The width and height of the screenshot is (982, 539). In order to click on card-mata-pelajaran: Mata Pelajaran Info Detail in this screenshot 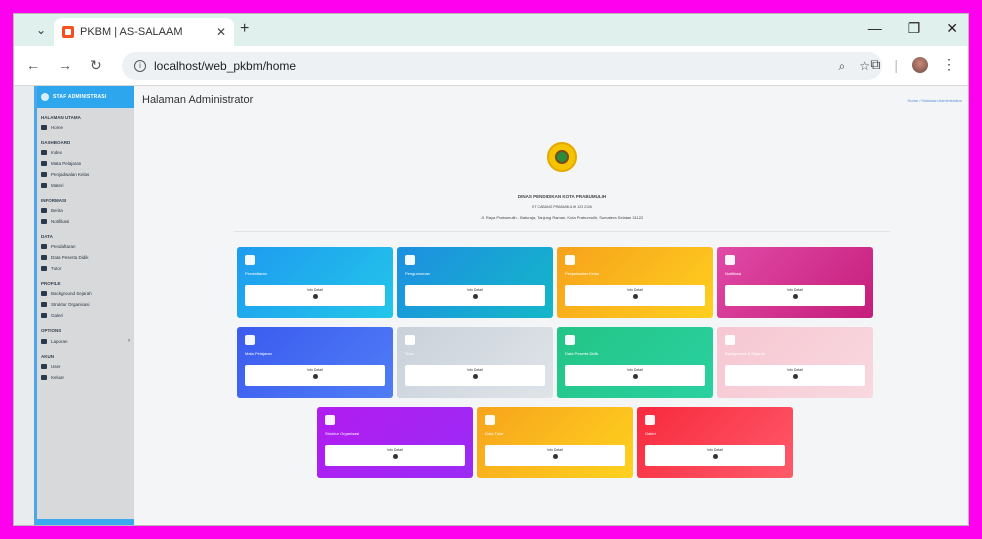, I will do `click(315, 362)`.